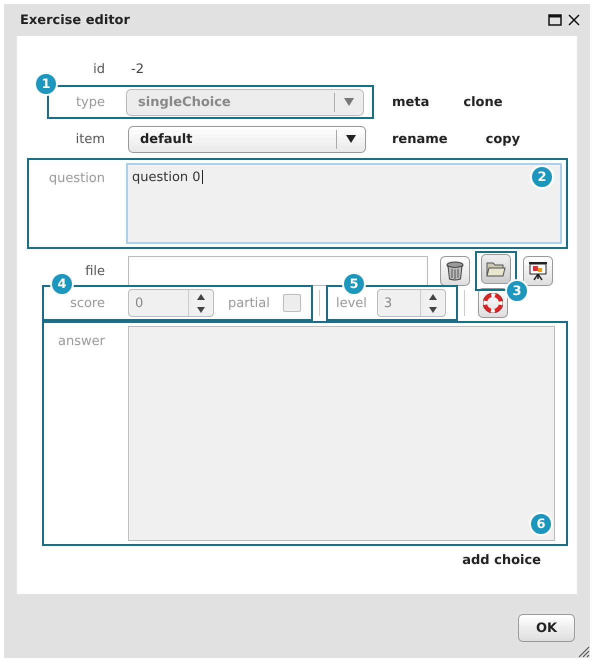 The height and width of the screenshot is (662, 594). I want to click on presentation-button, so click(538, 271).